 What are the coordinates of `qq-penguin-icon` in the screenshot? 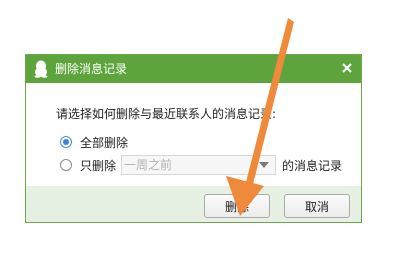 It's located at (41, 69).